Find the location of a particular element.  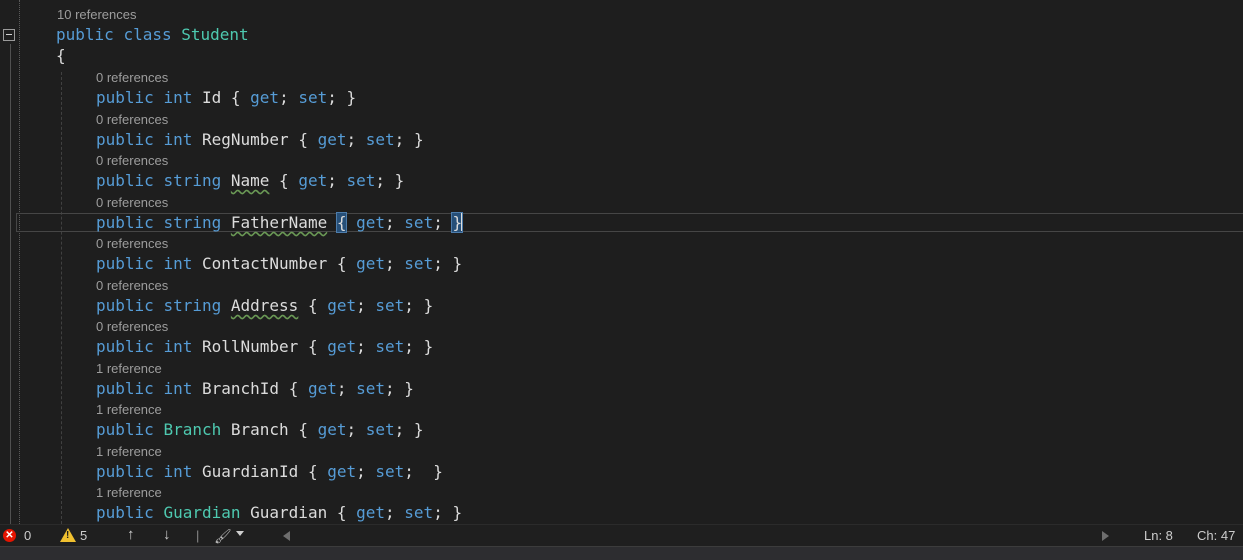

error-icon: ✕ is located at coordinates (9, 535).